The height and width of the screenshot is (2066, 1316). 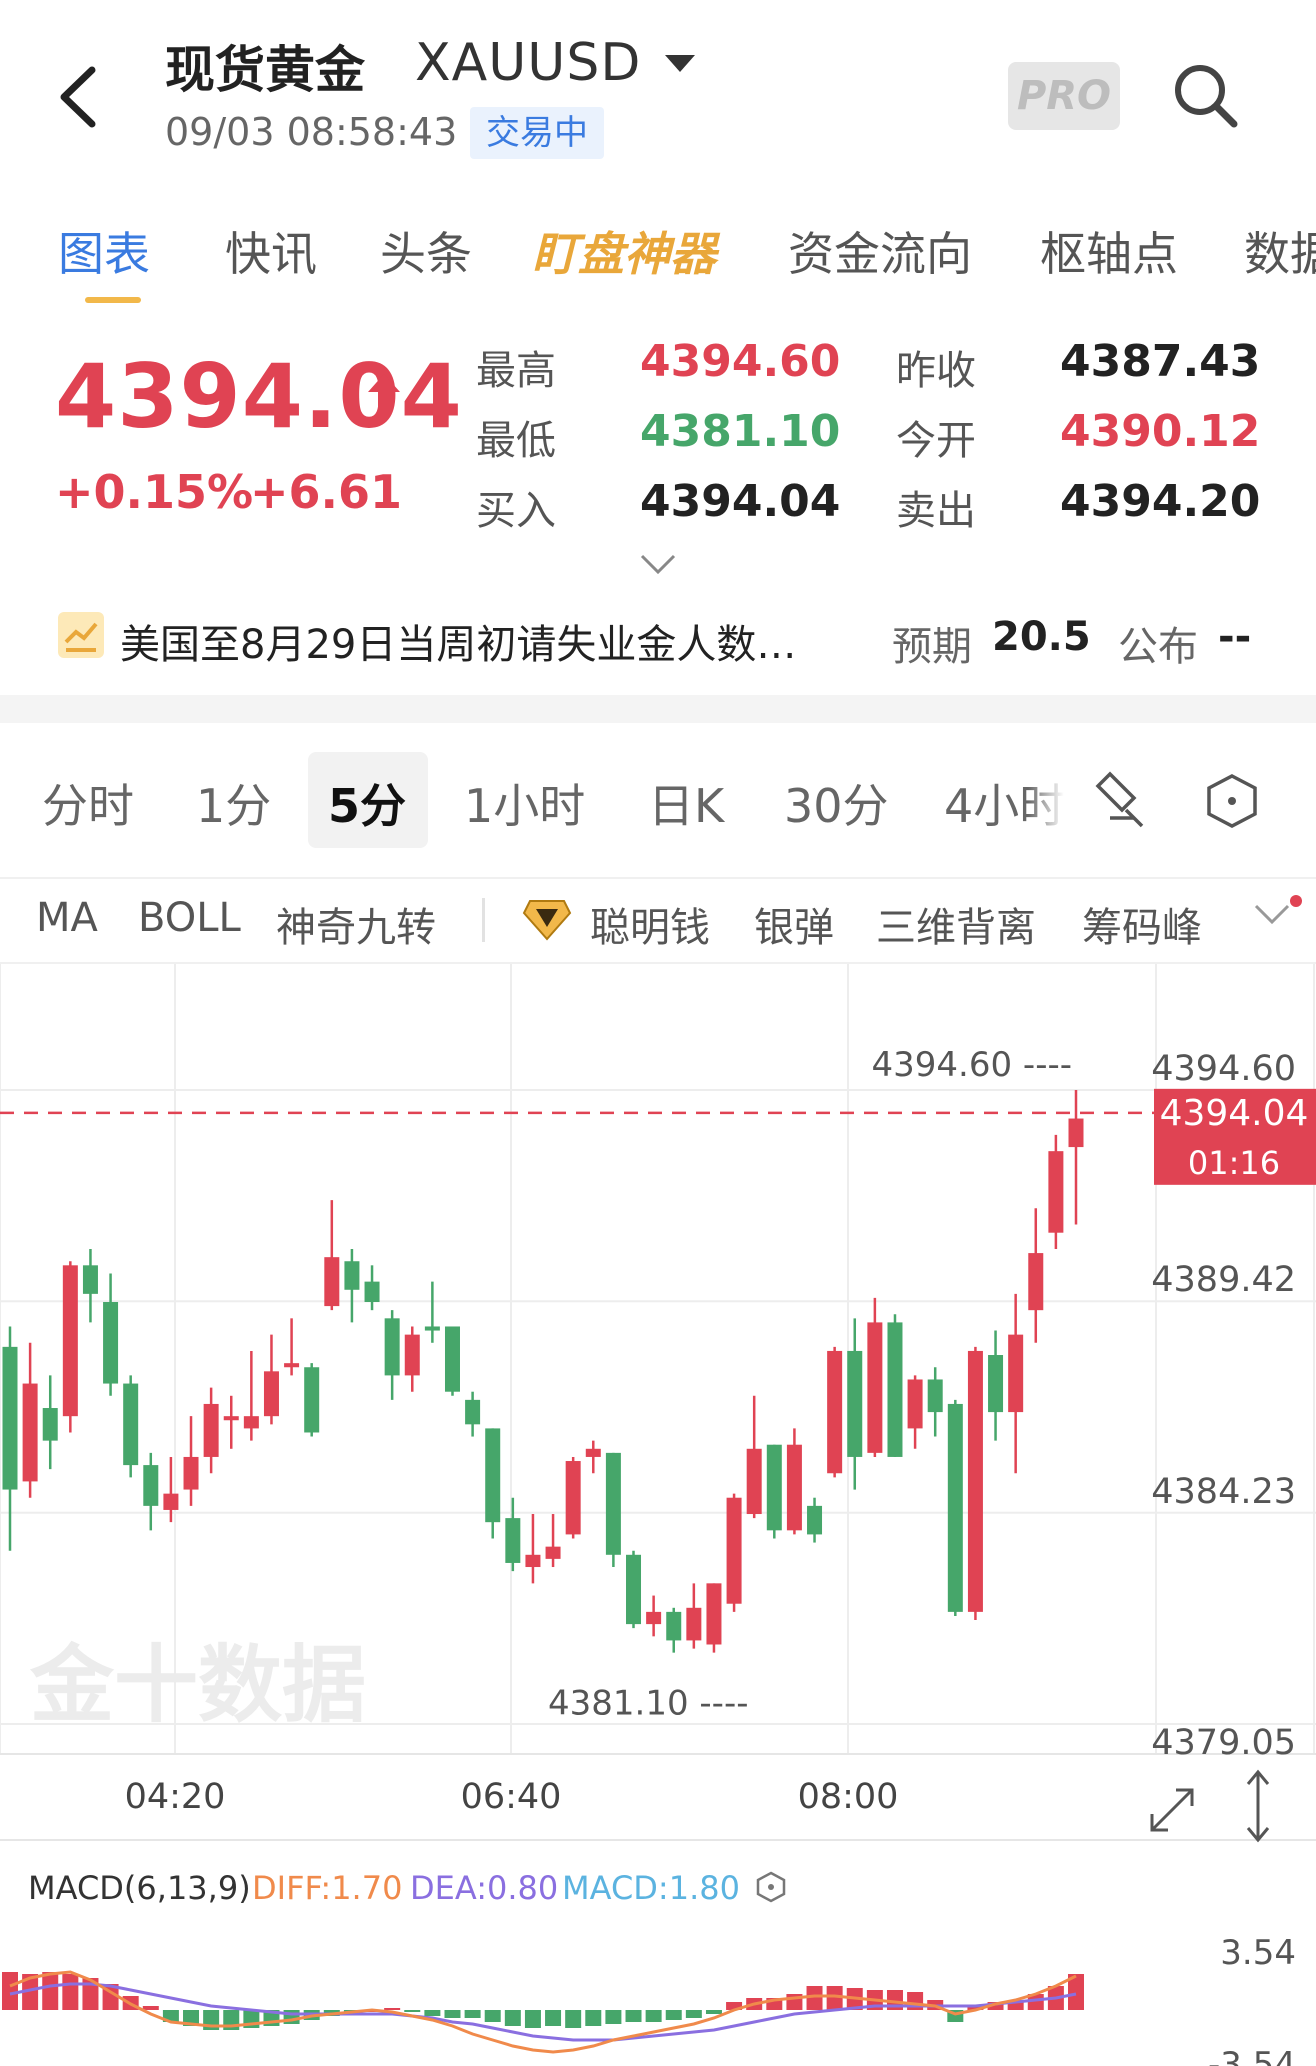 I want to click on y-axis-tick: 4389.42, so click(x=1223, y=1280).